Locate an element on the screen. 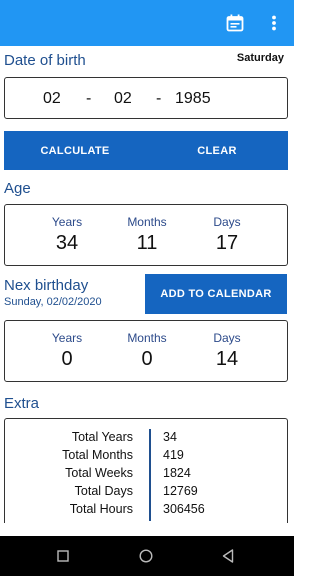  dob-input-box: 02 - 02 - 1985 is located at coordinates (146, 98).